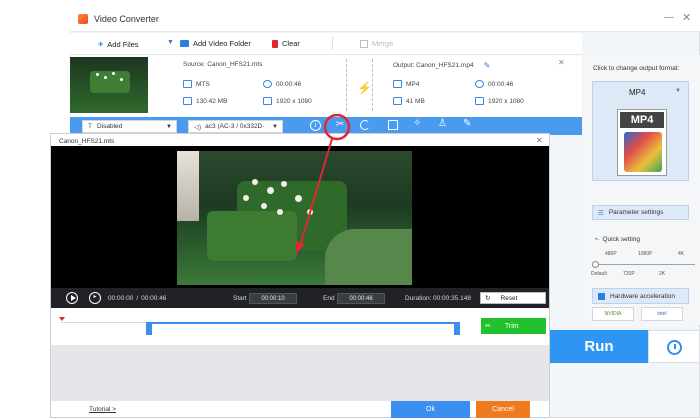 The height and width of the screenshot is (418, 700). Describe the element at coordinates (488, 326) in the screenshot. I see `scissors-icon: ✂` at that location.